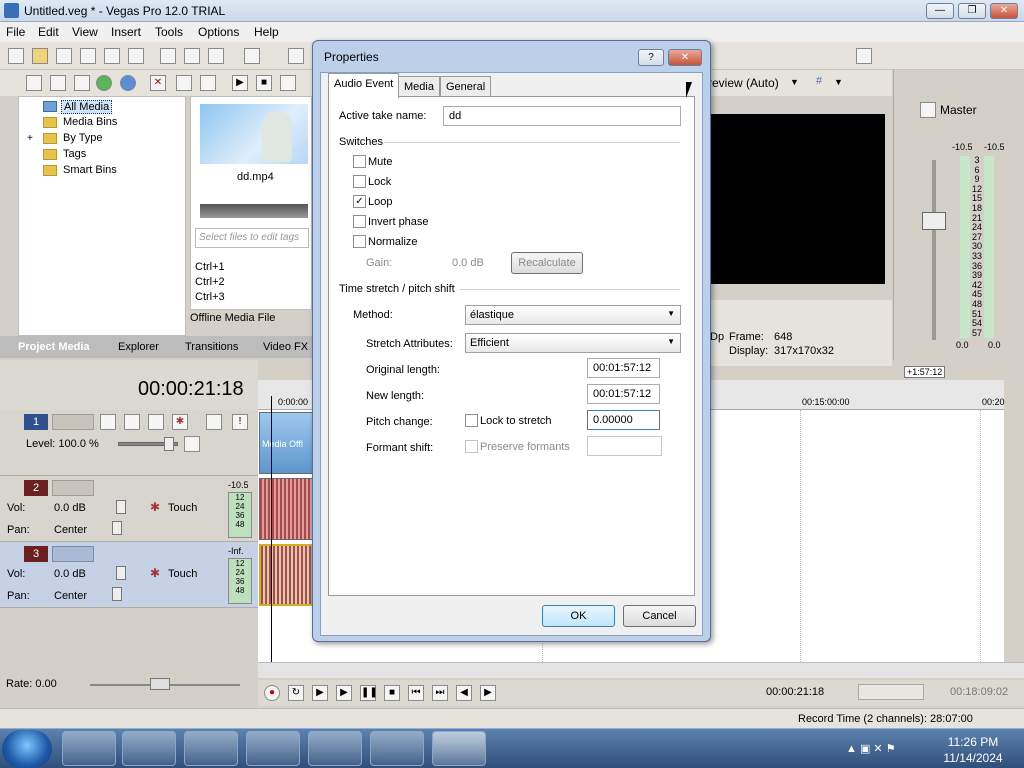 The width and height of the screenshot is (1024, 768). Describe the element at coordinates (64, 56) in the screenshot. I see `save-icon` at that location.